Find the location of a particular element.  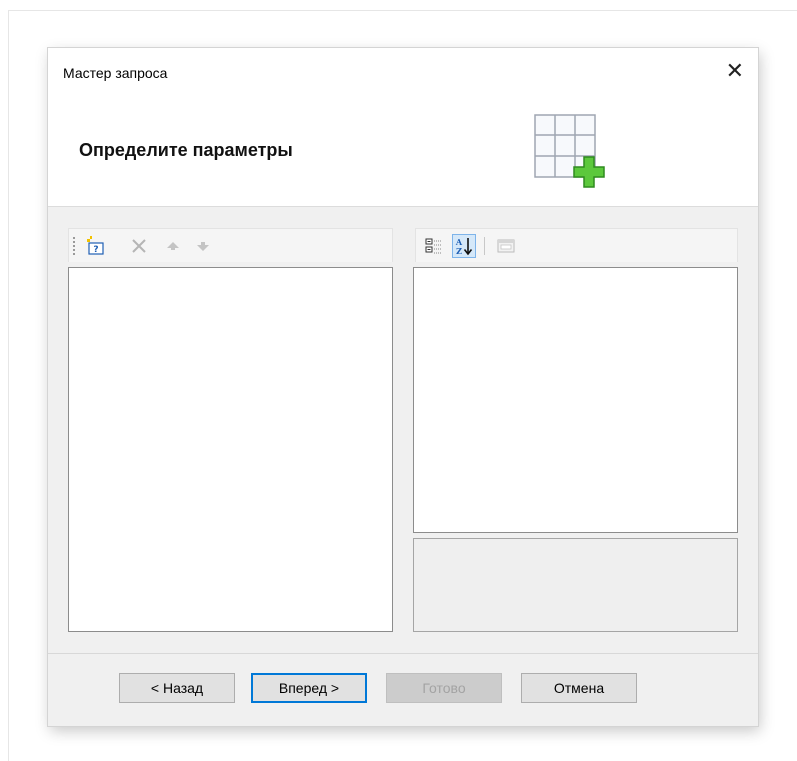

parameters-toolbar: ? is located at coordinates (230, 245).